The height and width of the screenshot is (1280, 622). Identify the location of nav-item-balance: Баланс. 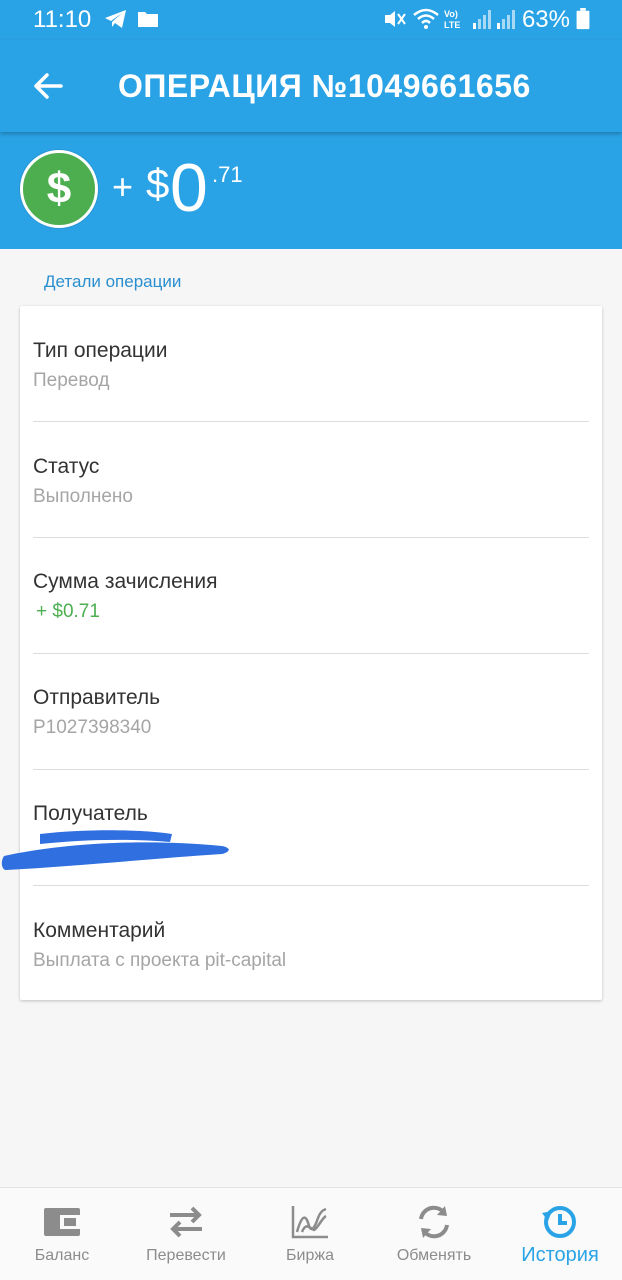
(62, 1234).